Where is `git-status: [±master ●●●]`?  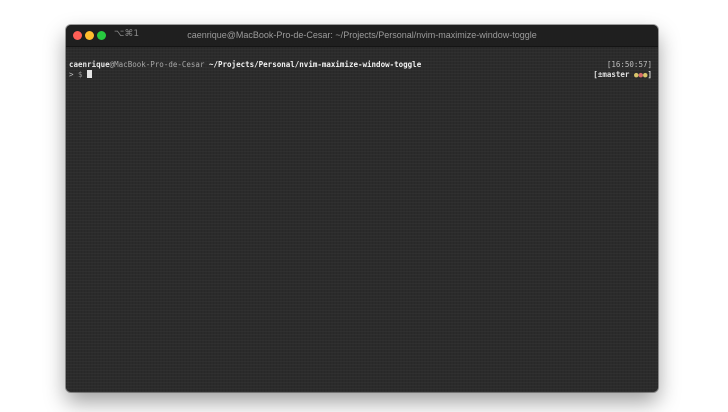 git-status: [±master ●●●] is located at coordinates (622, 75).